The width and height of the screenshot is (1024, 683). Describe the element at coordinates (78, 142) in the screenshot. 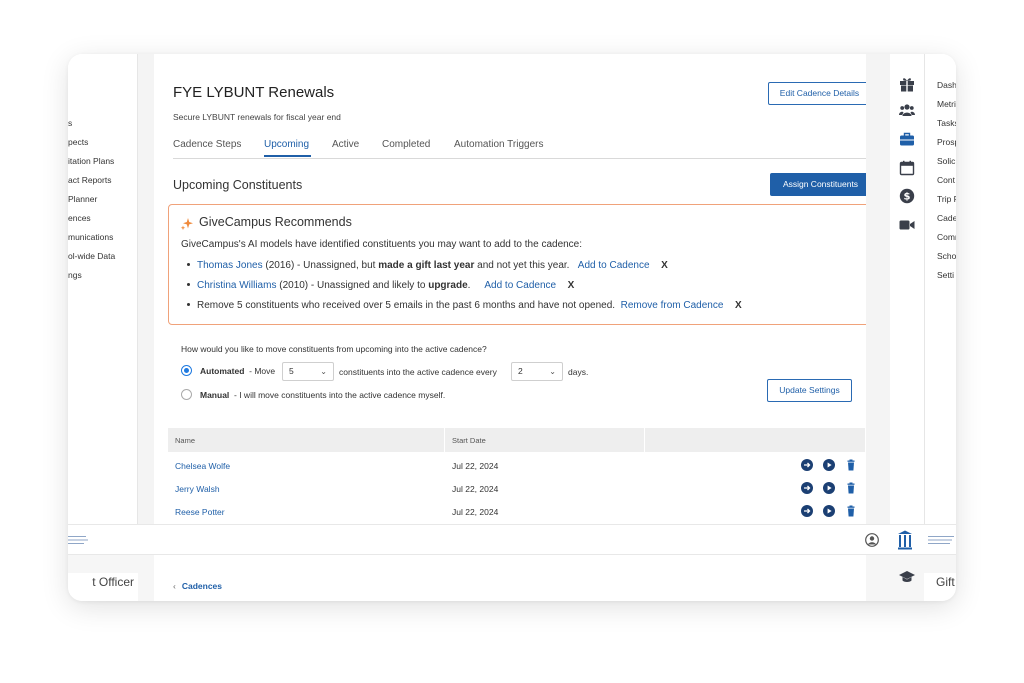

I see `sidebar-item: pects` at that location.